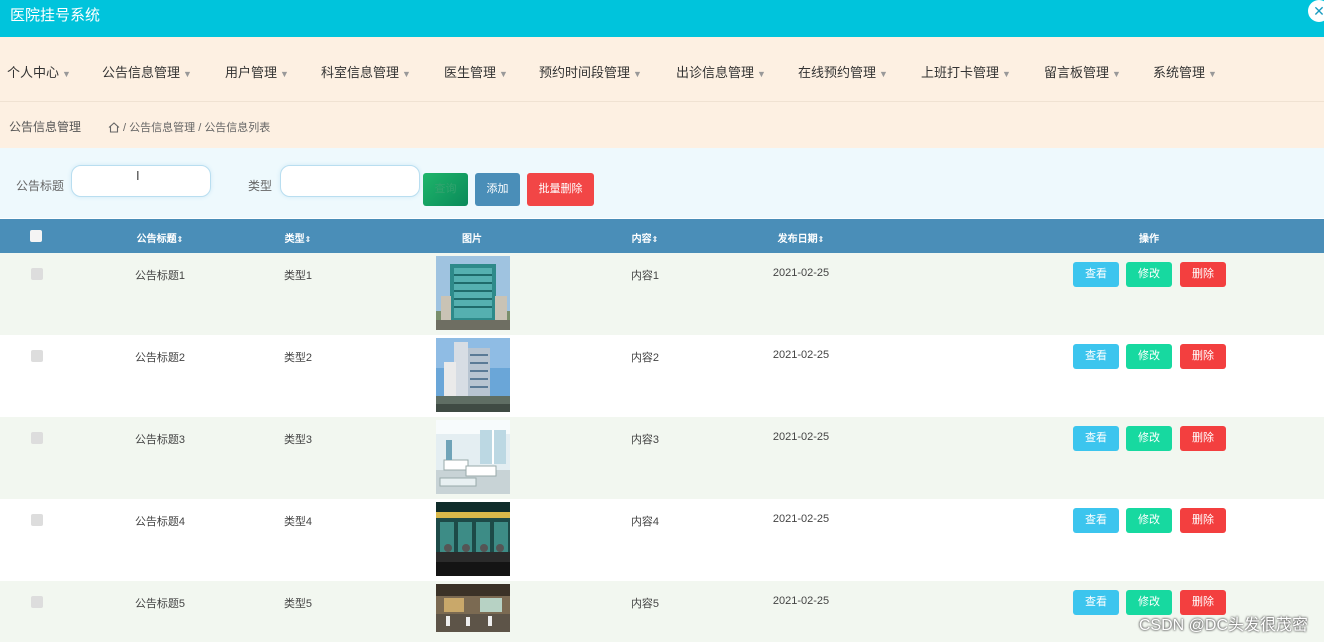  Describe the element at coordinates (641, 239) in the screenshot. I see `header-label: 内容` at that location.